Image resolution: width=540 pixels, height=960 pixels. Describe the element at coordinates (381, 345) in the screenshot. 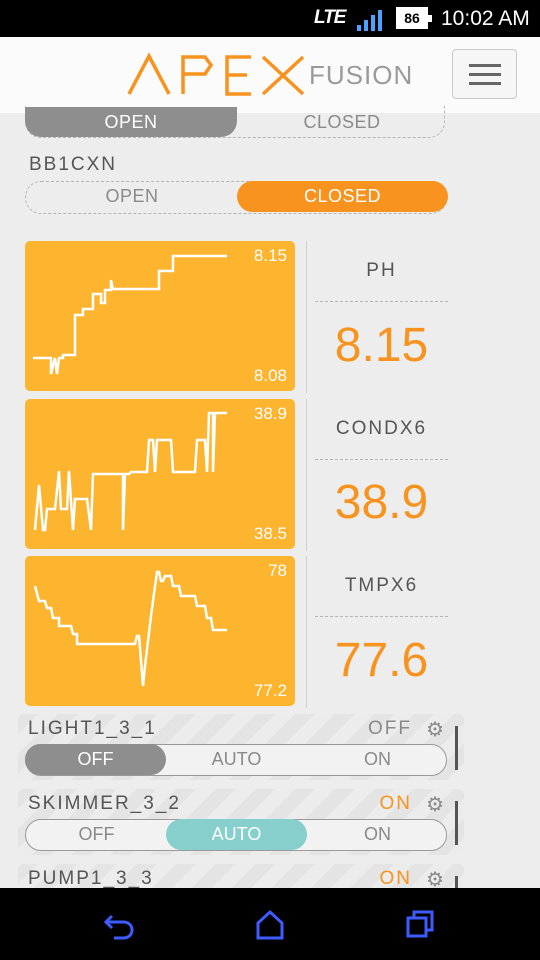

I see `ph-value: 8.15` at that location.